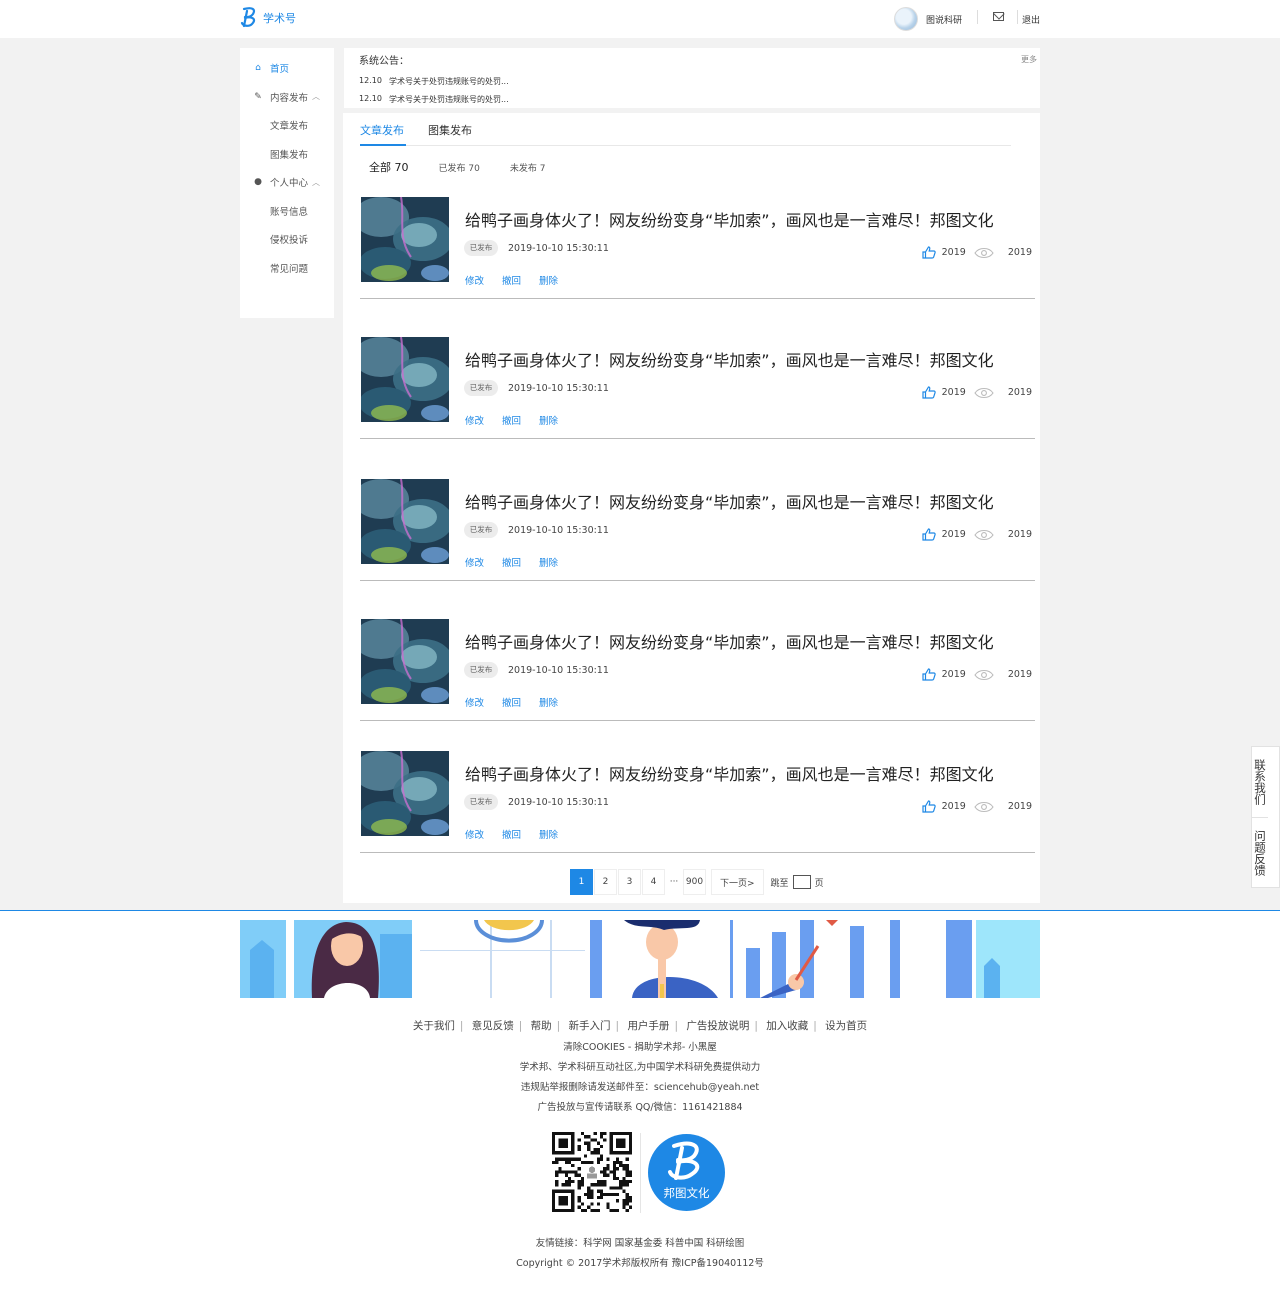  Describe the element at coordinates (289, 269) in the screenshot. I see `sidebar-item-label: 常见问题` at that location.